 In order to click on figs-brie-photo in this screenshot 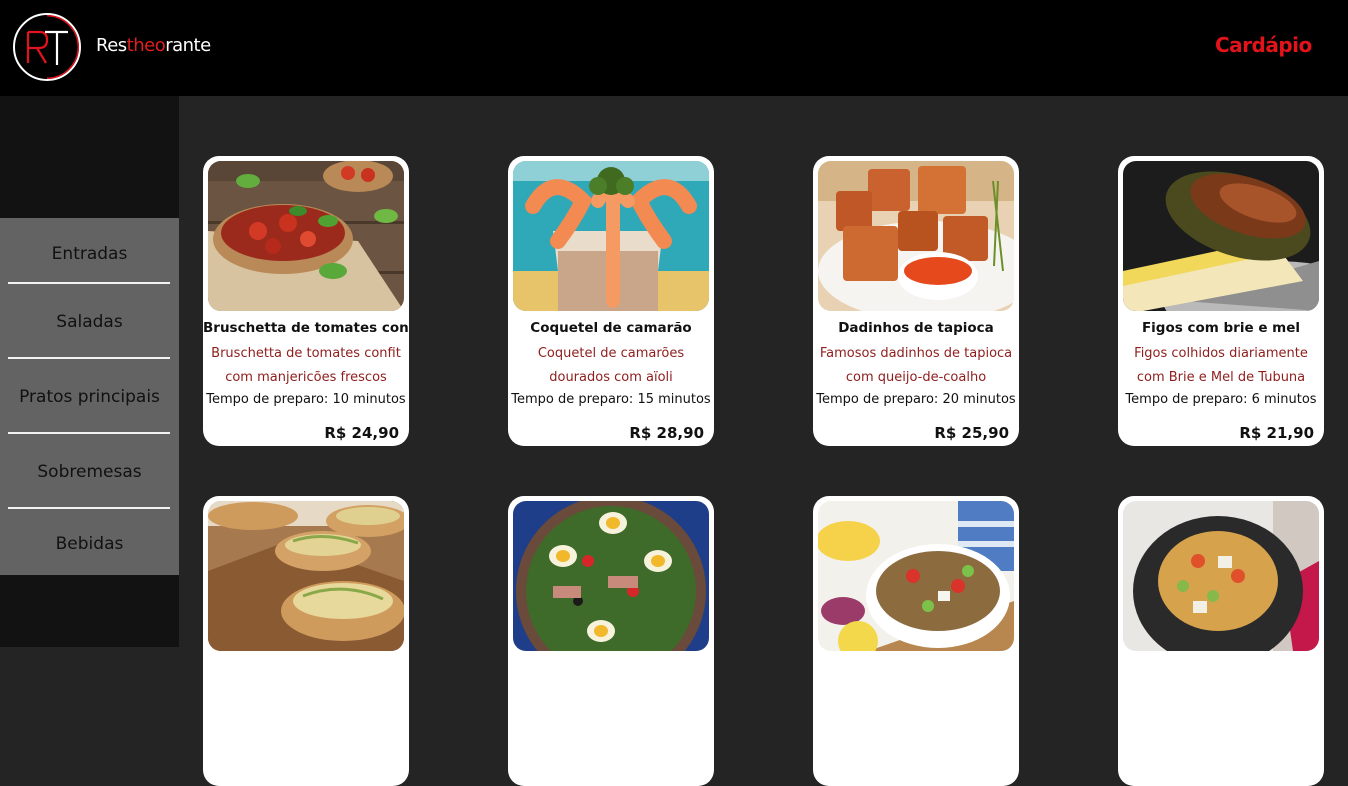, I will do `click(1221, 236)`.